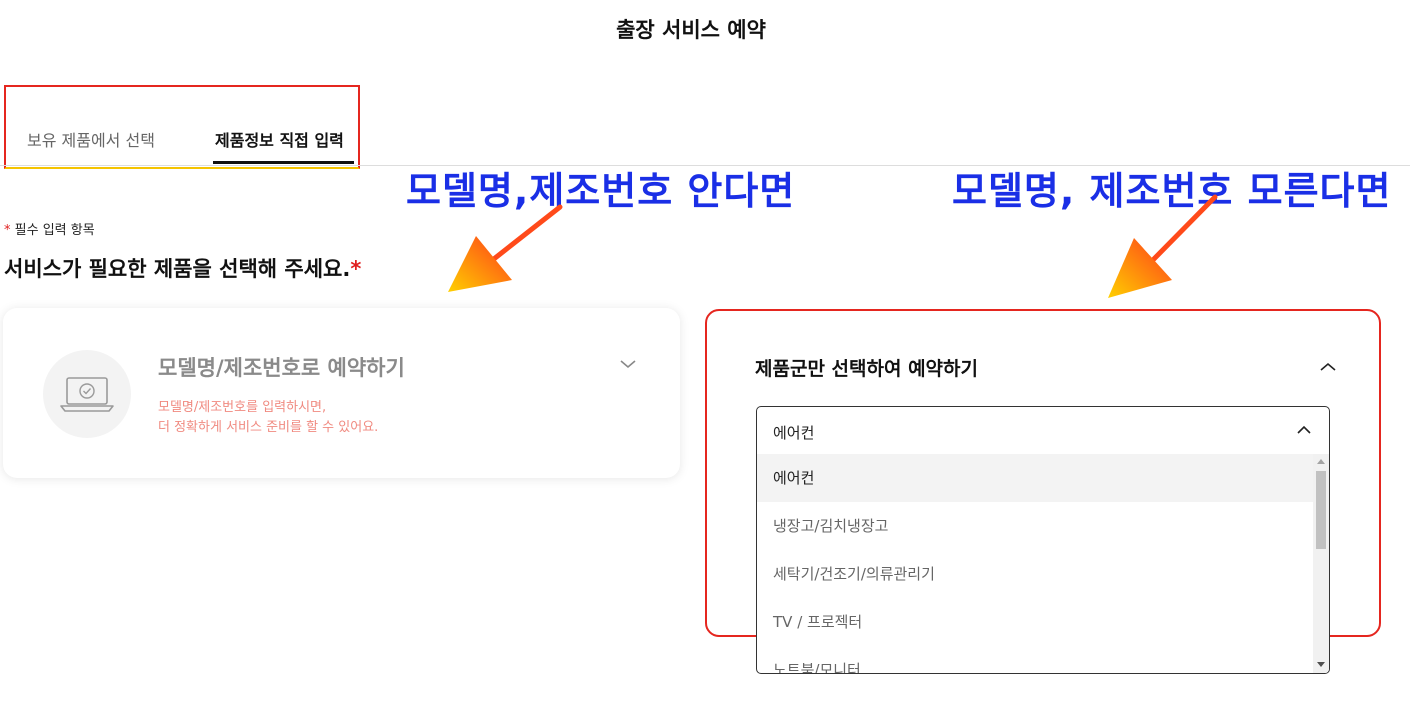 The height and width of the screenshot is (728, 1410). What do you see at coordinates (1035, 659) in the screenshot?
I see `category-option: 노트북/모니터` at bounding box center [1035, 659].